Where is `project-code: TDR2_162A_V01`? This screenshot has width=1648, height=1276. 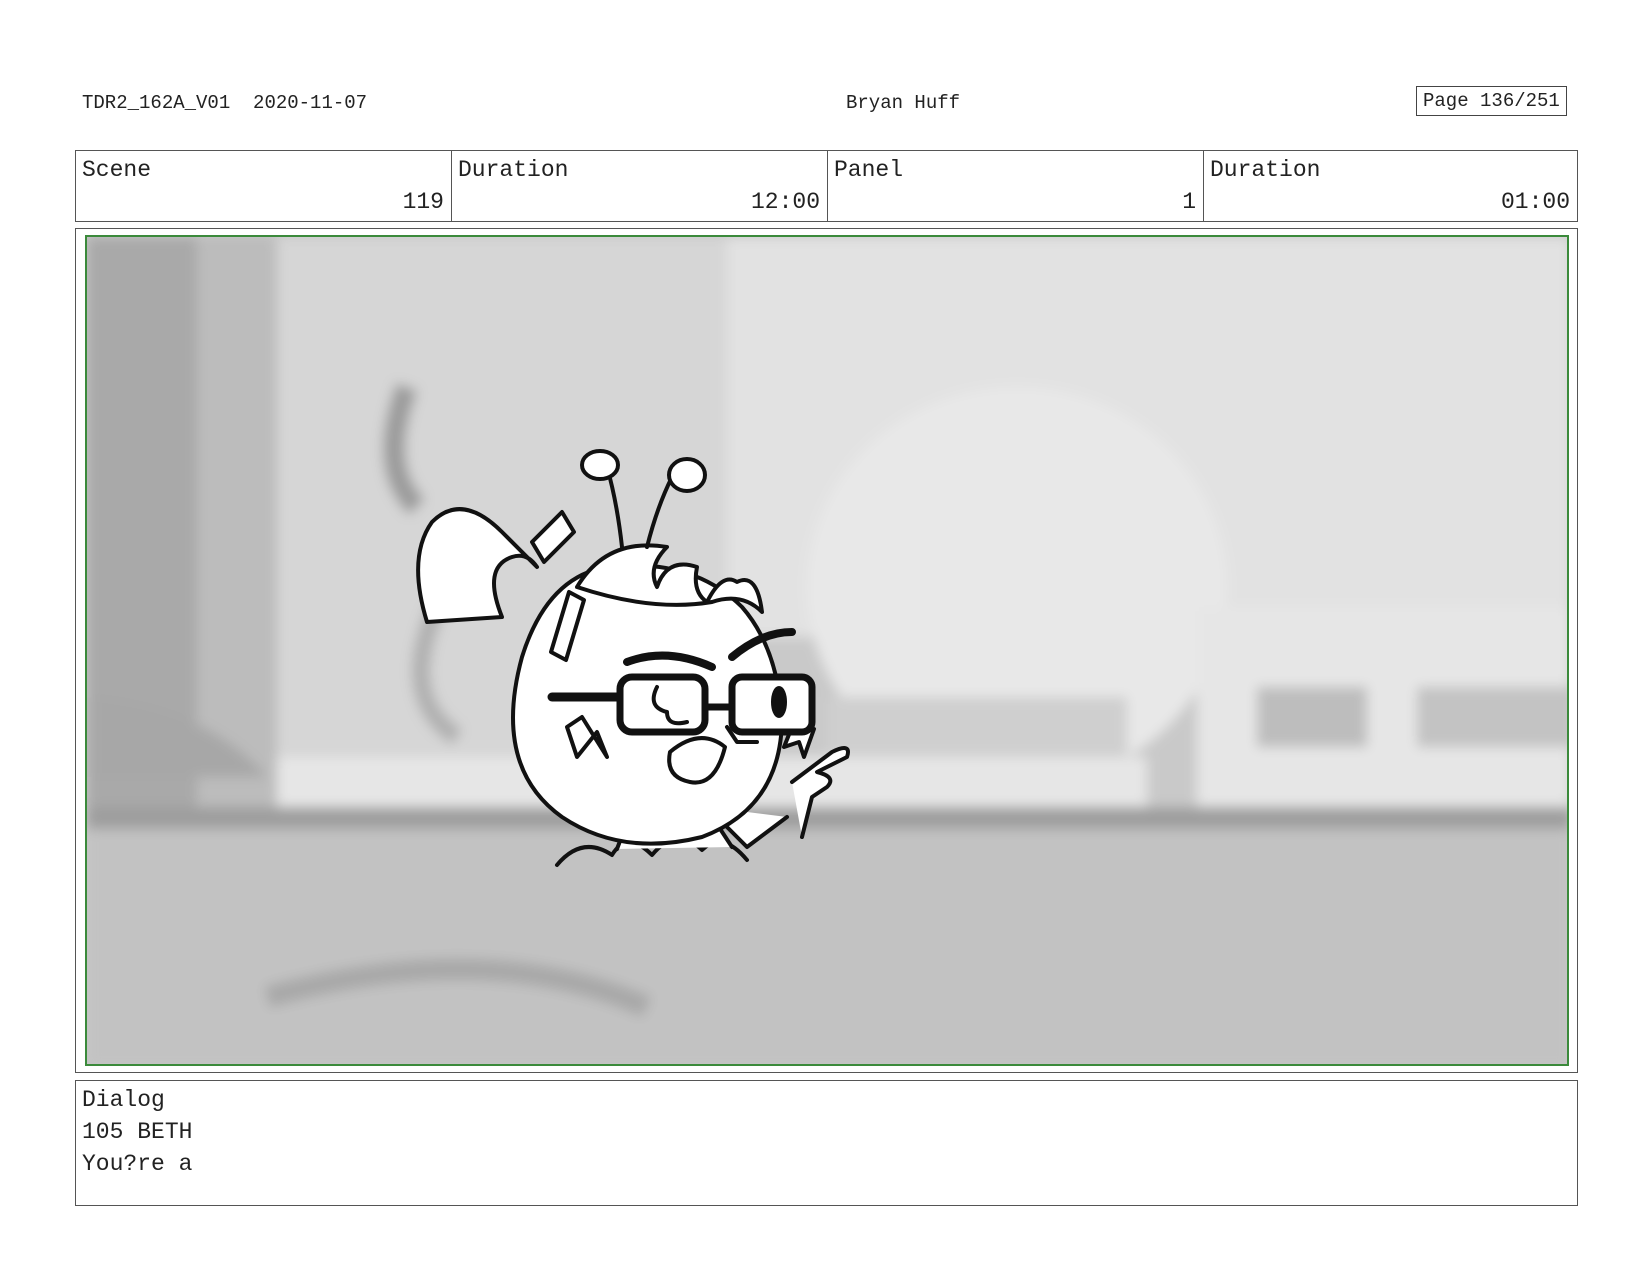 project-code: TDR2_162A_V01 is located at coordinates (156, 103).